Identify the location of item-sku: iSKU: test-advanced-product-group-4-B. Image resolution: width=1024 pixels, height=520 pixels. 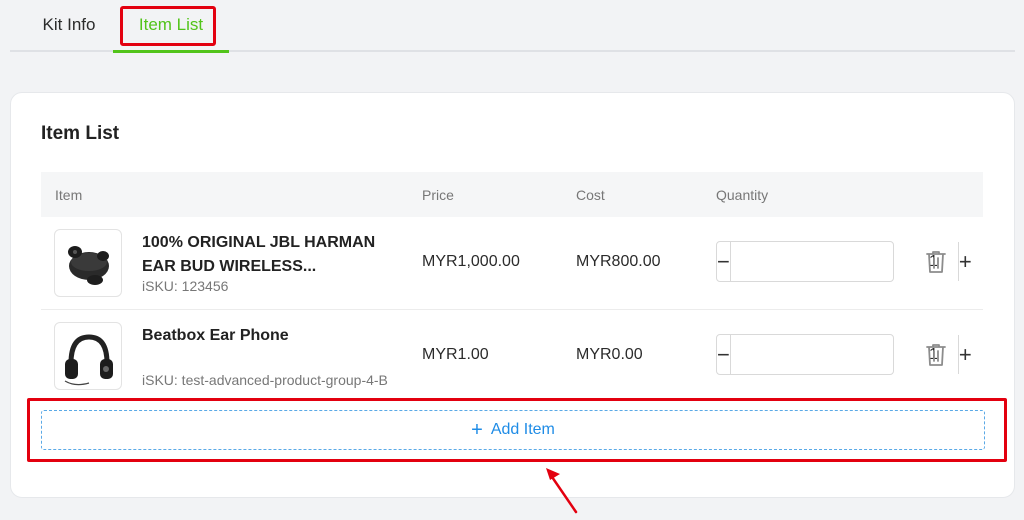
(265, 380).